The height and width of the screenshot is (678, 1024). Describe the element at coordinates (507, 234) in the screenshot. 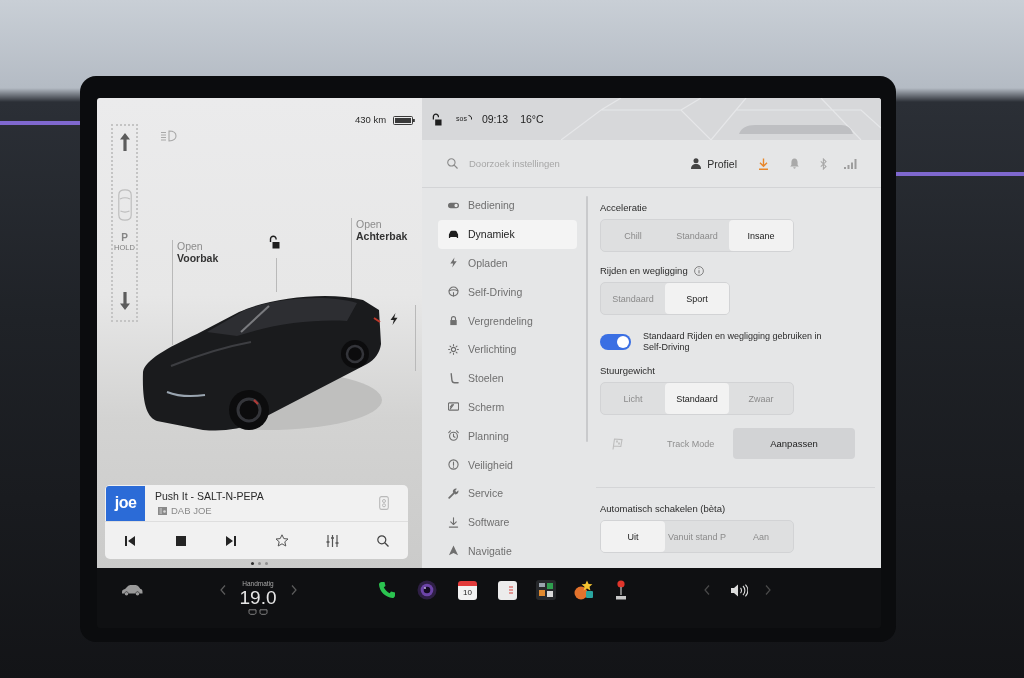

I see `menu-item: Dynamiek` at that location.